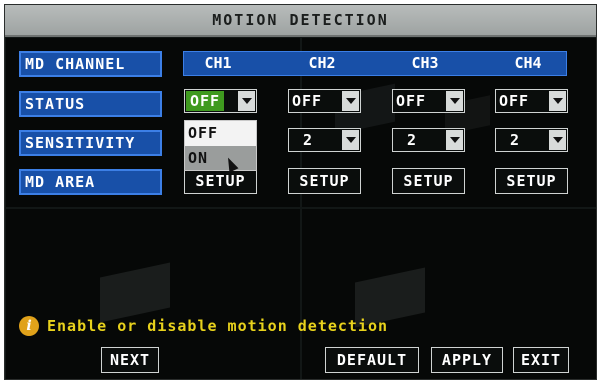  Describe the element at coordinates (541, 360) in the screenshot. I see `exit-button: EXIT` at that location.